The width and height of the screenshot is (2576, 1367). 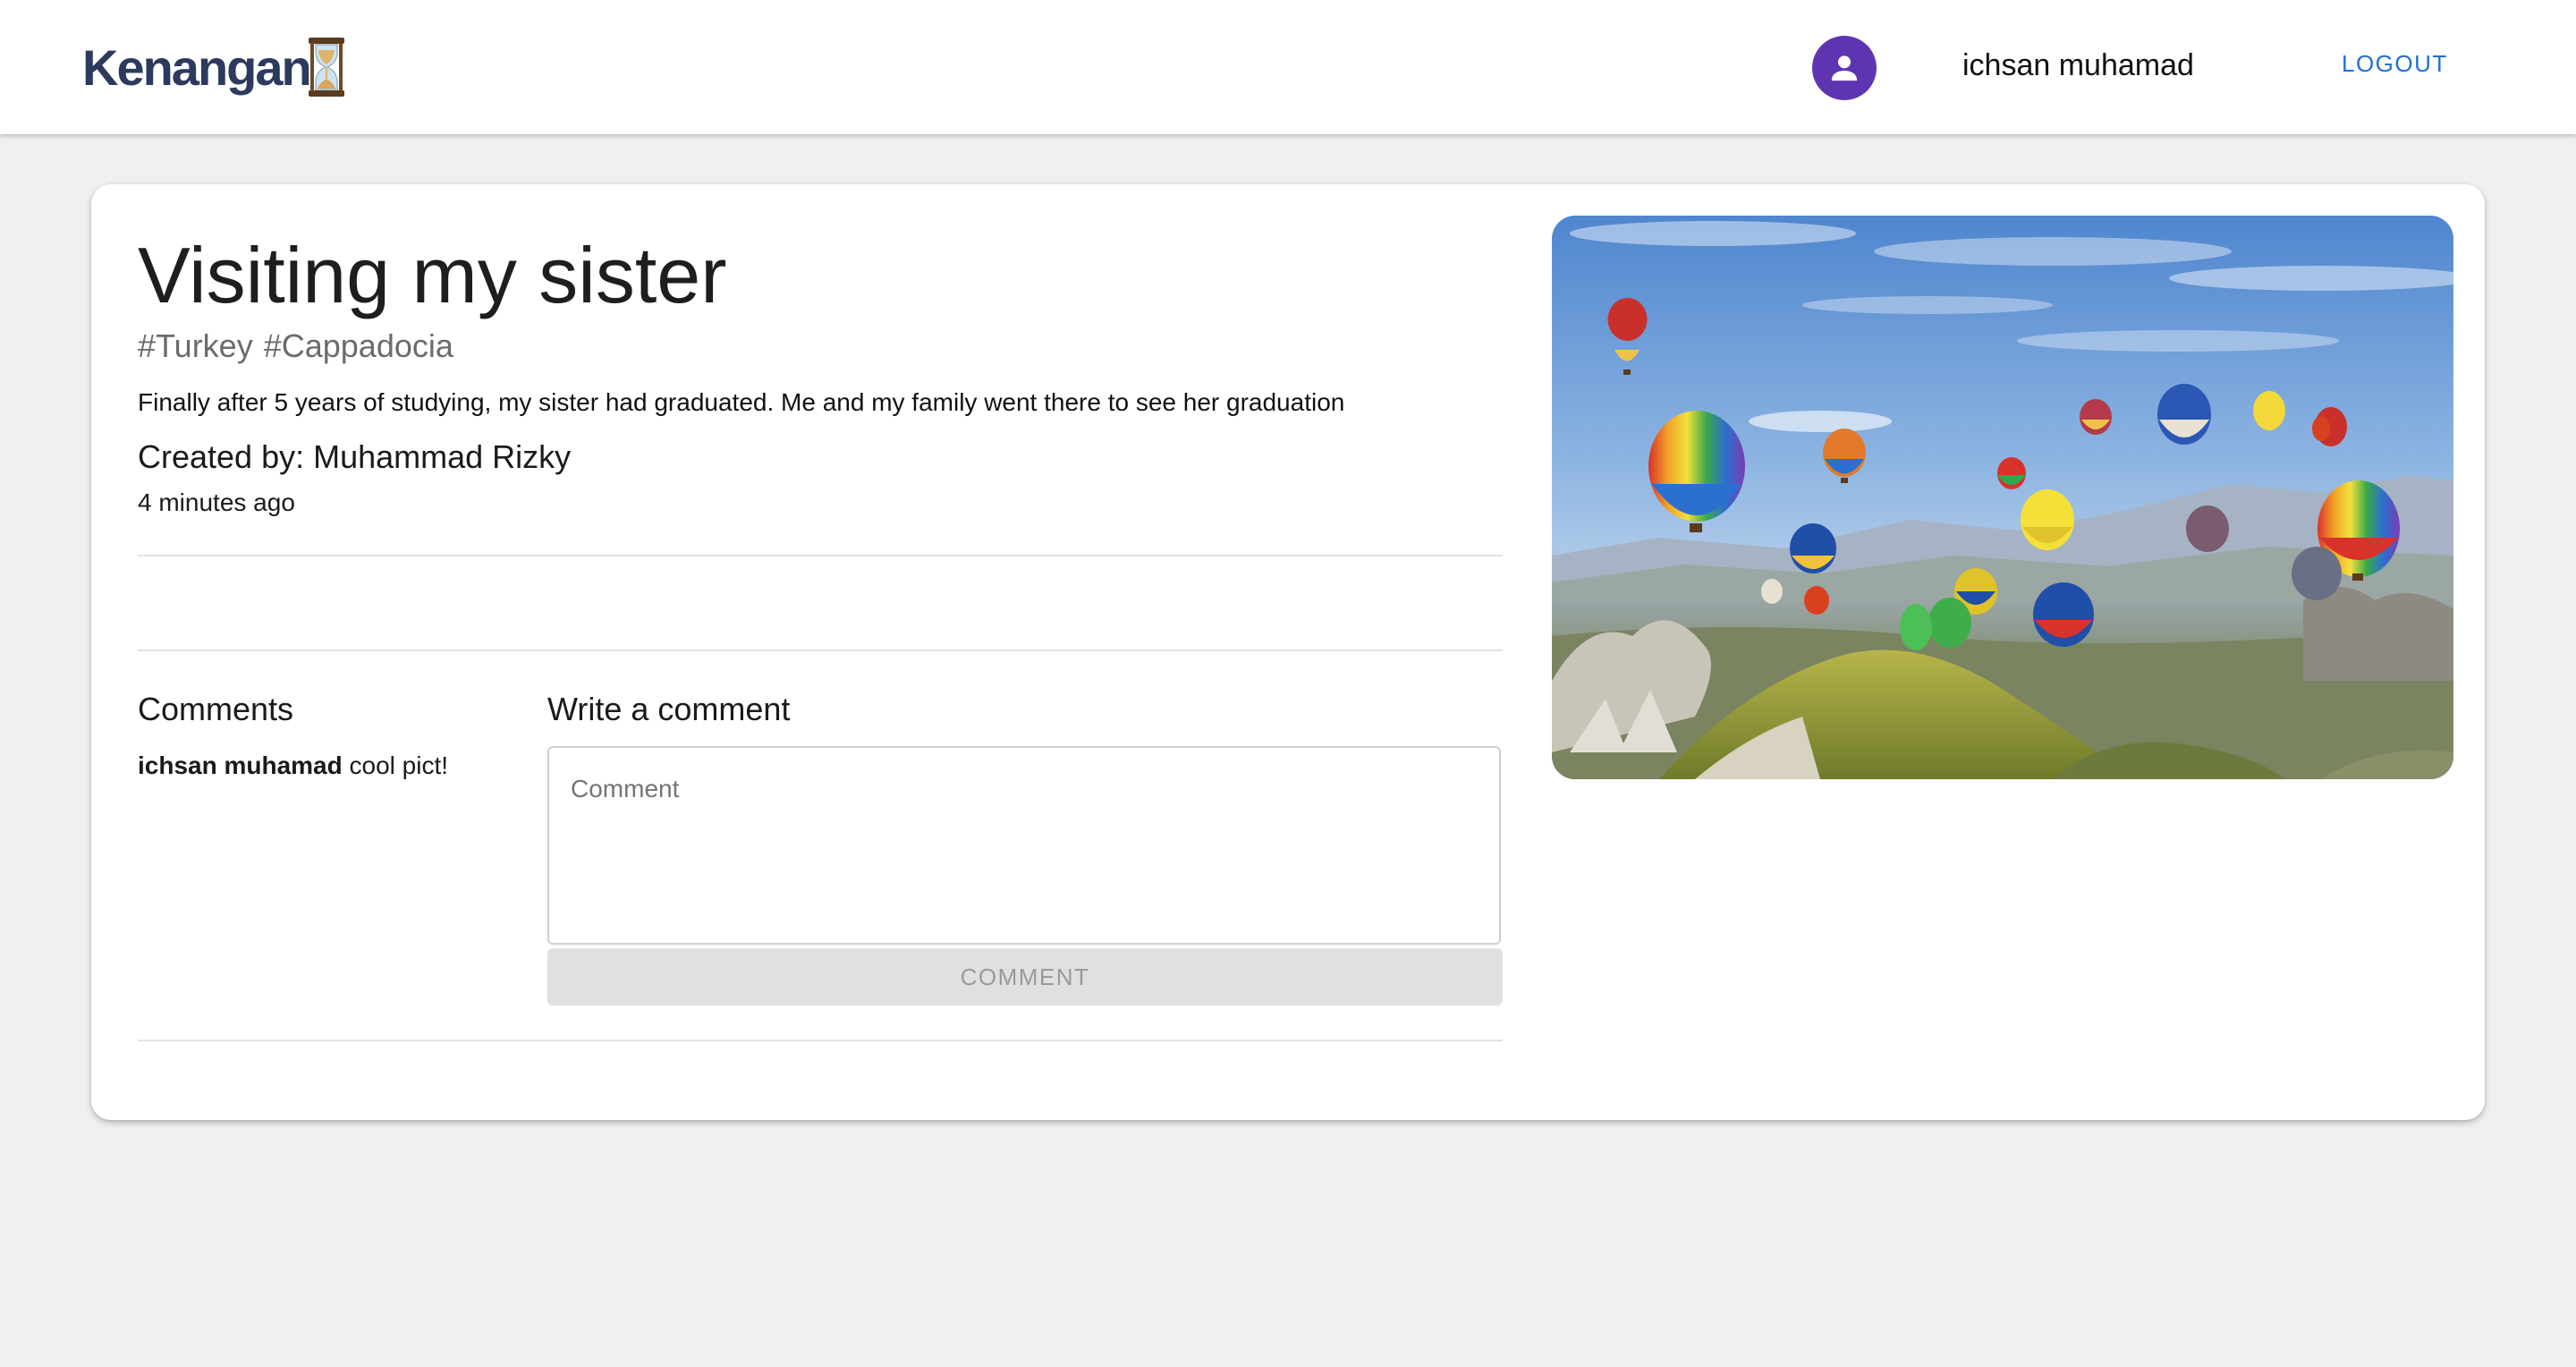 What do you see at coordinates (432, 275) in the screenshot?
I see `memory-title: Visiting my sister` at bounding box center [432, 275].